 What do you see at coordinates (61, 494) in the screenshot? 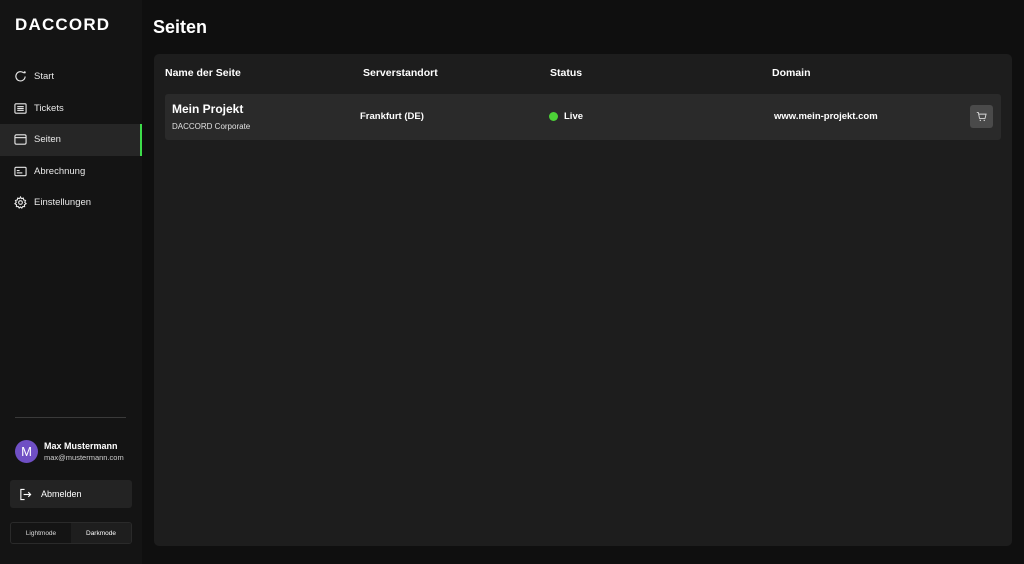
I see `logout-label: Abmelden` at bounding box center [61, 494].